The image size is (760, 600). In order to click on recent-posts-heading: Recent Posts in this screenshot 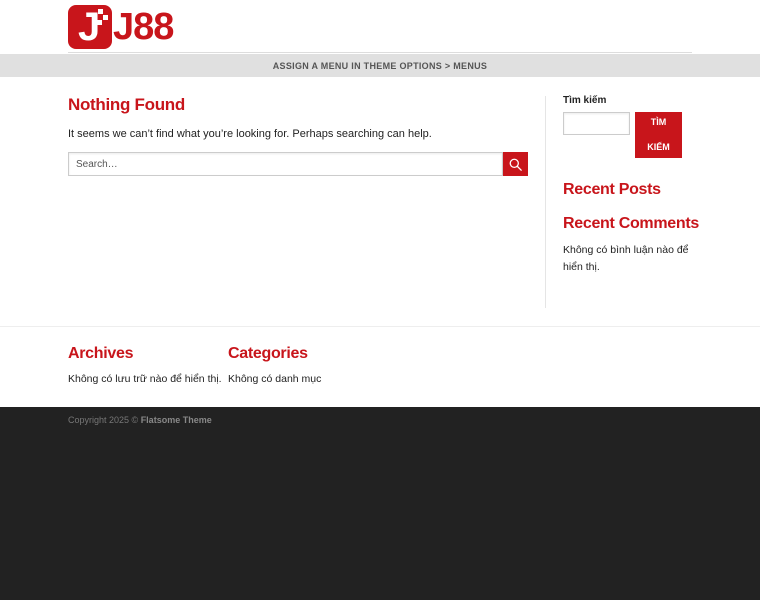, I will do `click(612, 189)`.